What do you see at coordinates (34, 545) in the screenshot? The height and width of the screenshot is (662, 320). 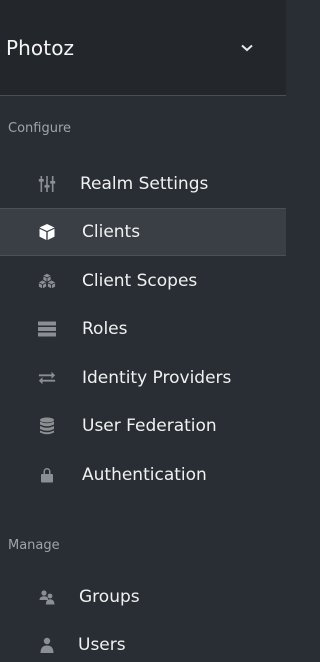 I see `section-header-manage: Manage` at bounding box center [34, 545].